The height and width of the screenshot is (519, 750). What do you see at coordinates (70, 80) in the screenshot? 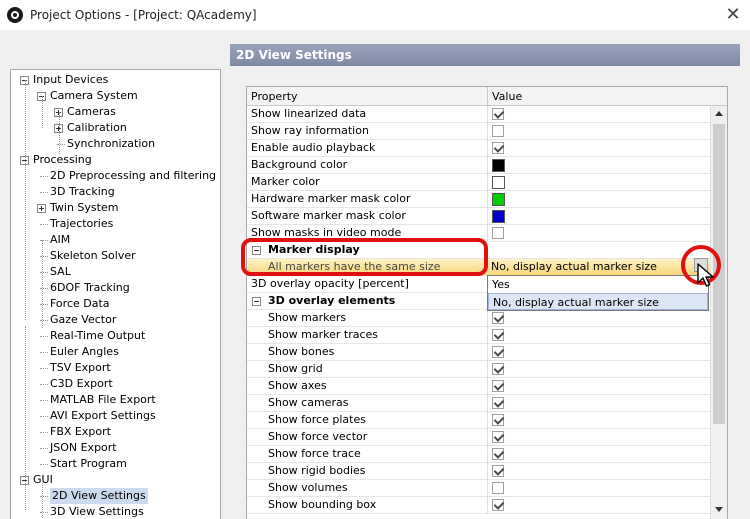
I see `tree-item: Input Devices` at bounding box center [70, 80].